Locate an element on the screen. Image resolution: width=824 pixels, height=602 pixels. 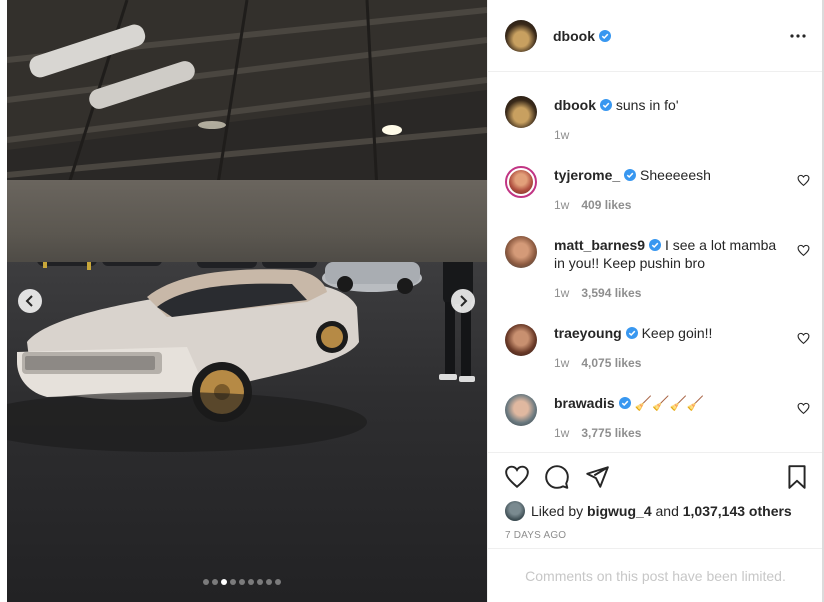
garage-wall is located at coordinates (247, 225).